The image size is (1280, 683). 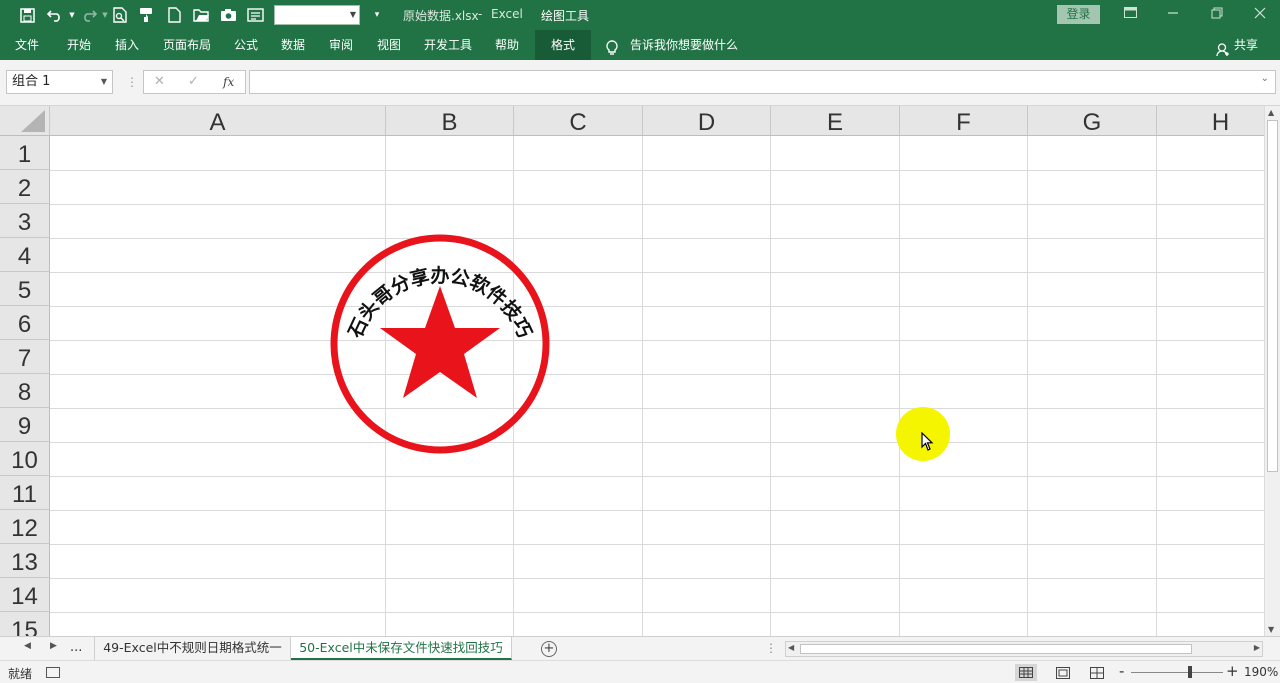 What do you see at coordinates (927, 441) in the screenshot?
I see `mouse-pointer-icon` at bounding box center [927, 441].